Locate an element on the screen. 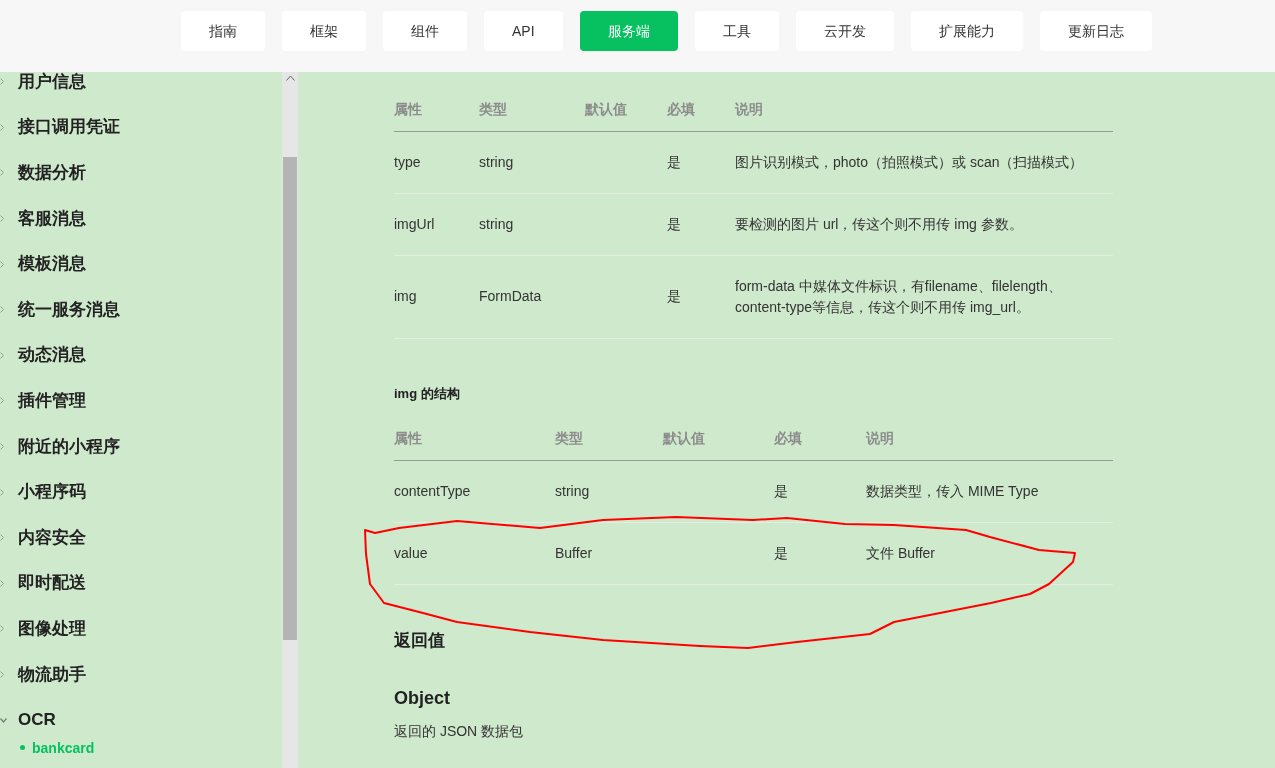 This screenshot has height=768, width=1275. nav-tab: 扩展能力 is located at coordinates (966, 31).